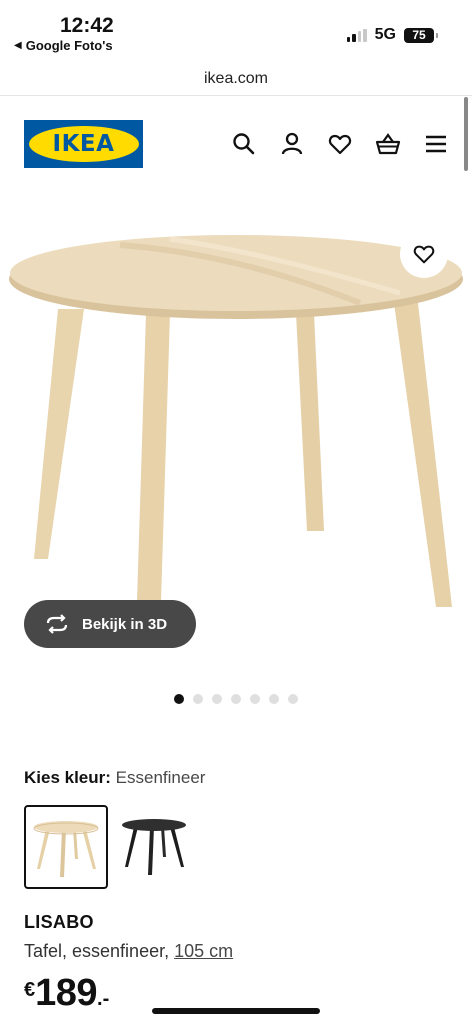 Image resolution: width=472 pixels, height=1024 pixels. I want to click on site-header: IKEA, so click(236, 145).